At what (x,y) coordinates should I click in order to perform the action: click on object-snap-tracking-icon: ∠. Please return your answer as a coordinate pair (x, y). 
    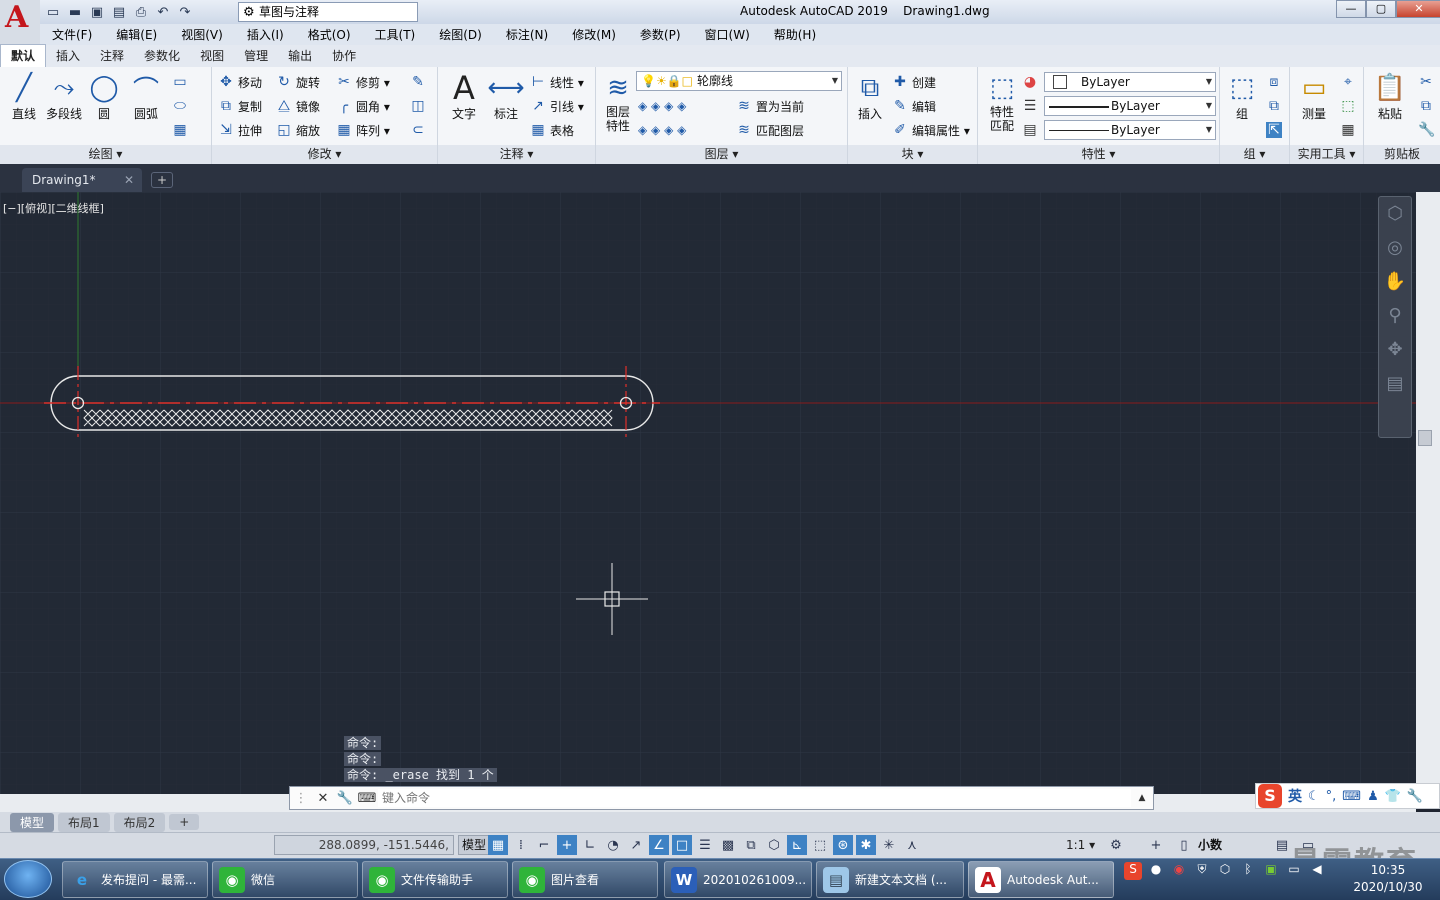
    Looking at the image, I should click on (659, 845).